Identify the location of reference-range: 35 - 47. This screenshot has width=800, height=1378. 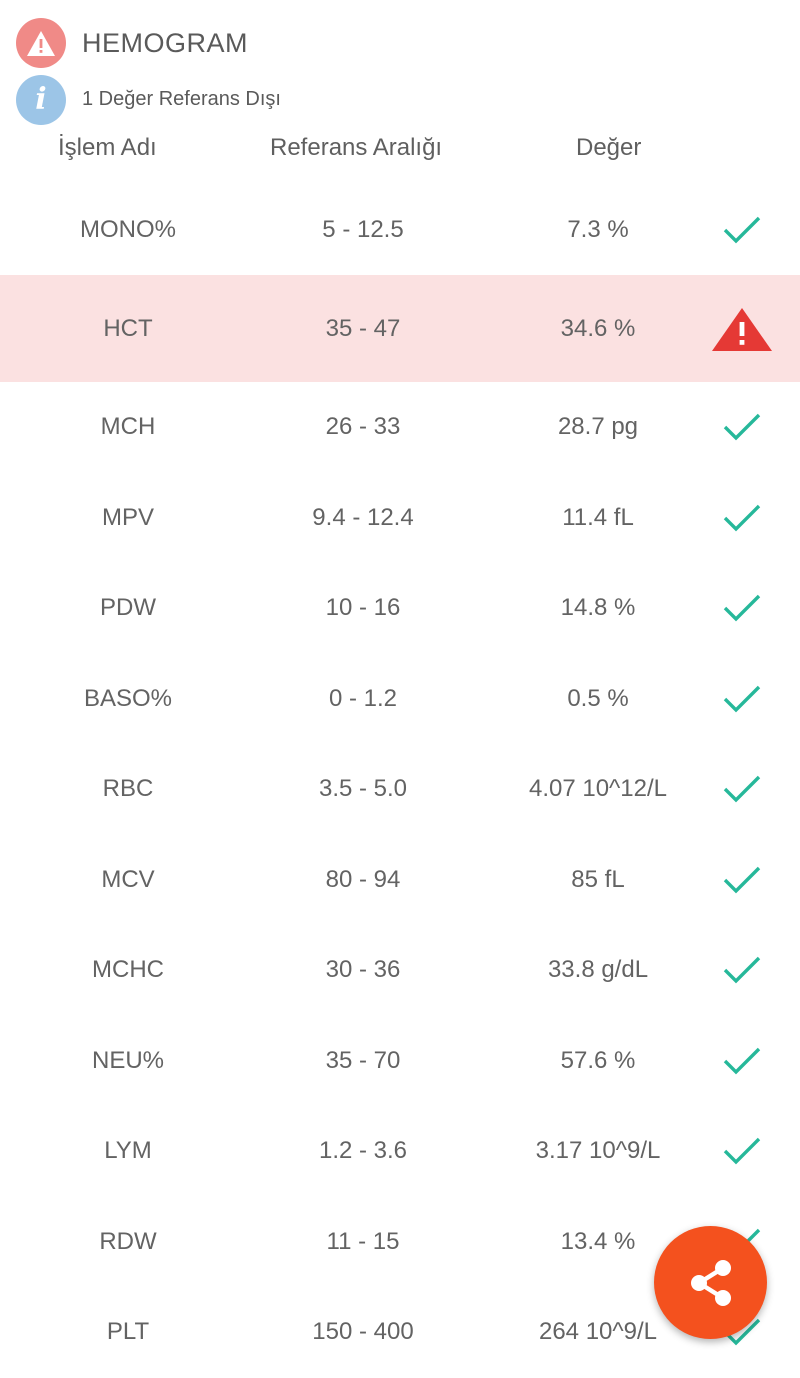
(363, 328).